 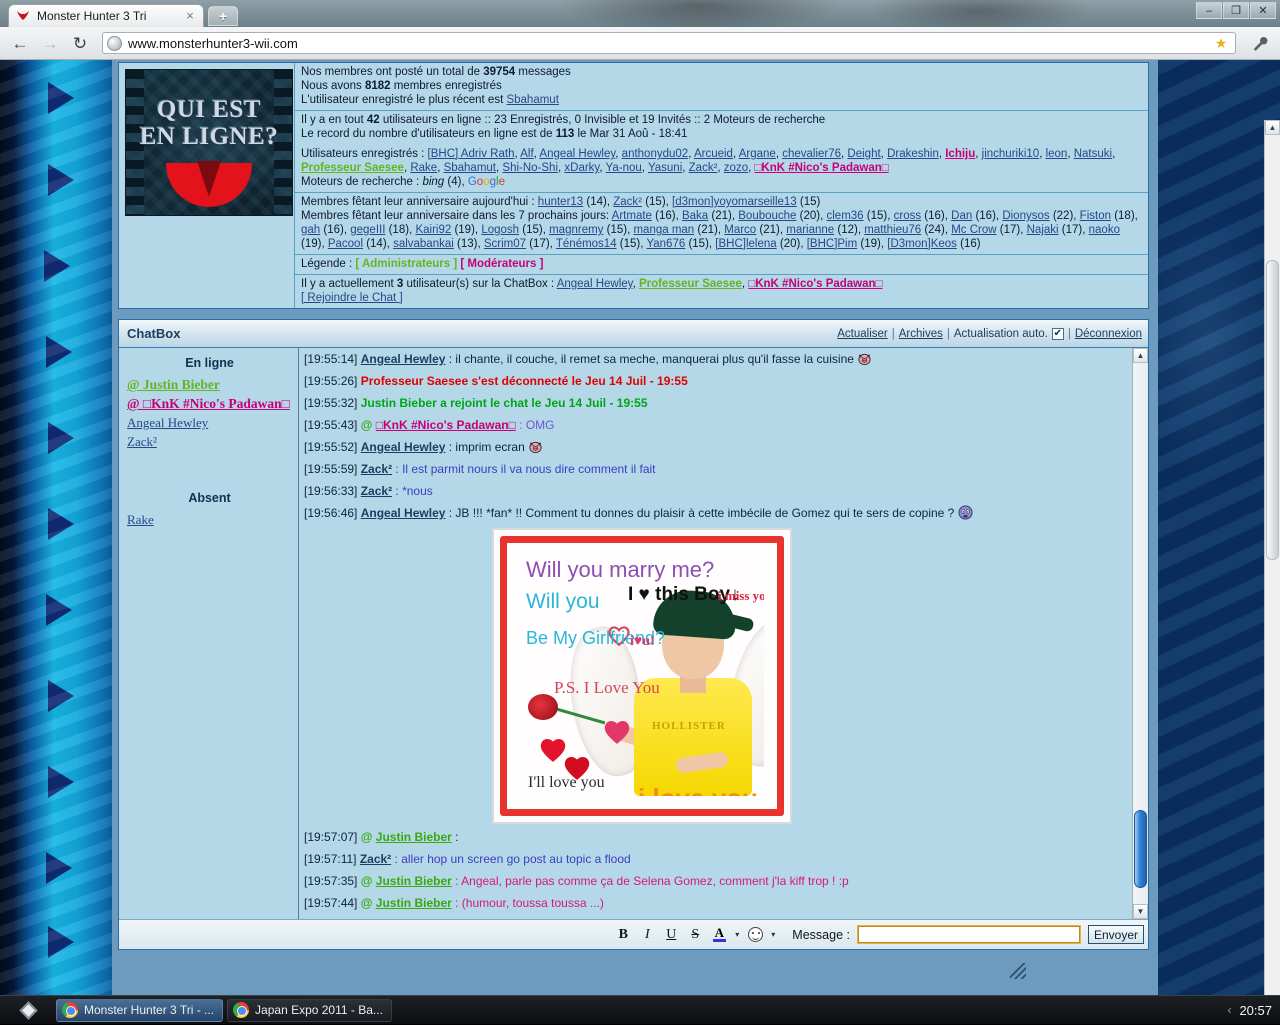 I want to click on auto-refresh-checkbox: ✔, so click(x=1058, y=334).